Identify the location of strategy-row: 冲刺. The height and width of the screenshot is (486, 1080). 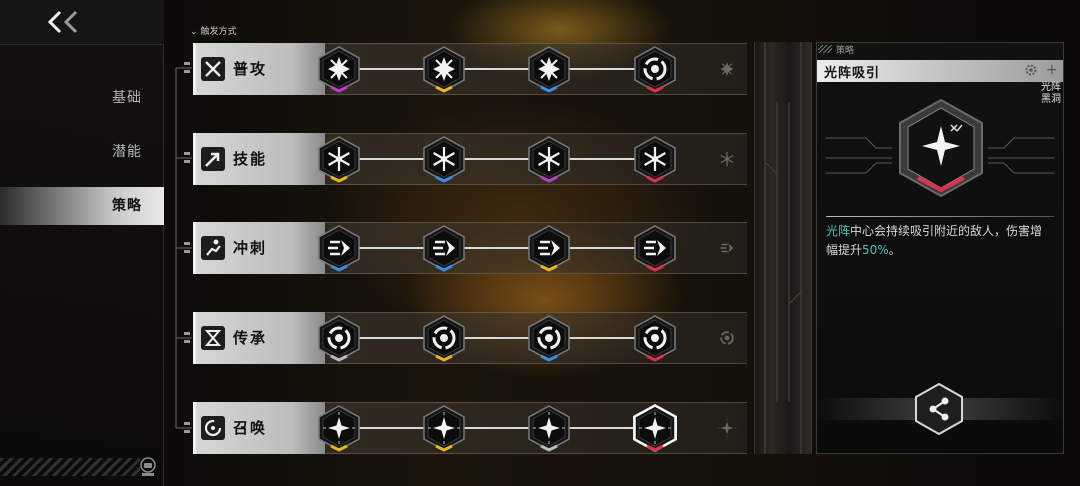
(470, 248).